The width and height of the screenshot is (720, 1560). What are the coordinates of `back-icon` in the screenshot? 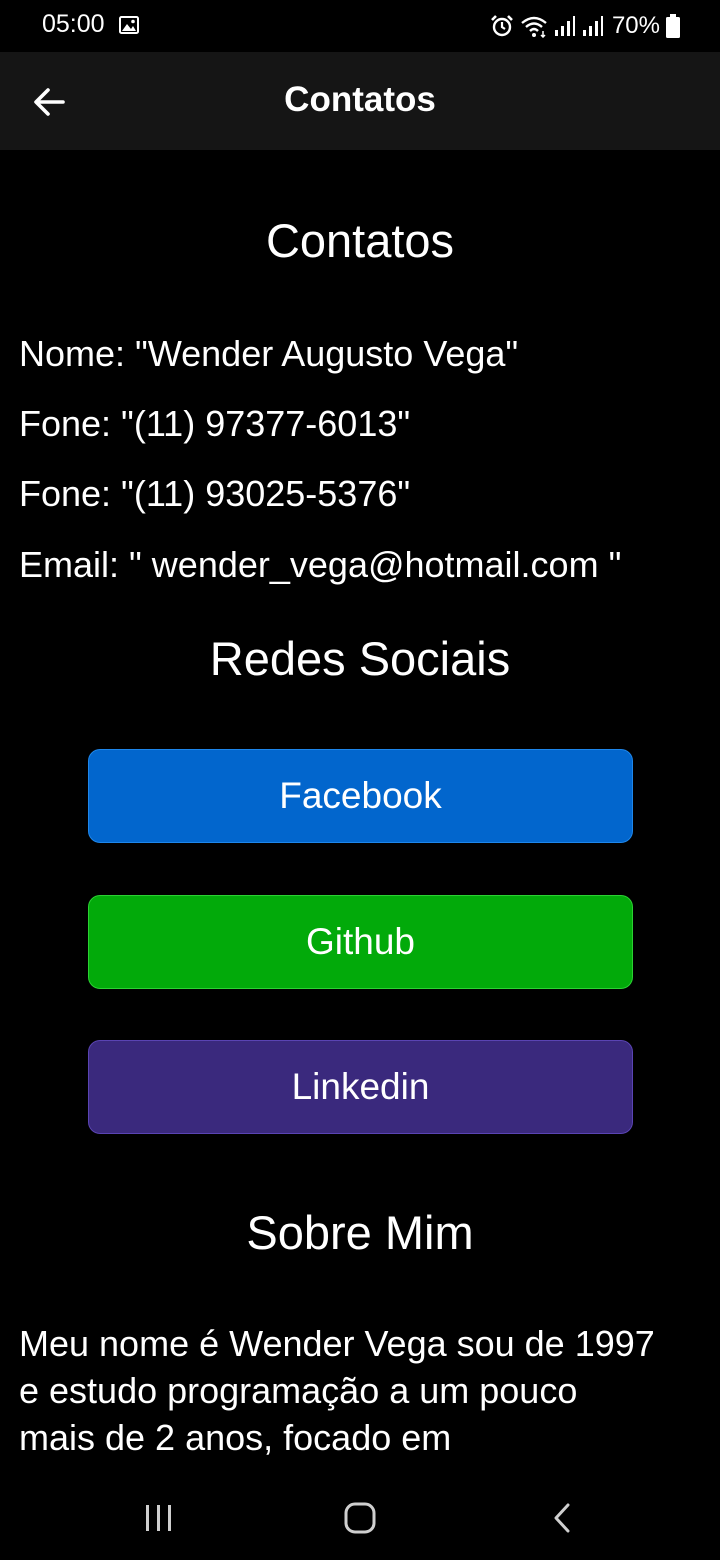 It's located at (562, 1518).